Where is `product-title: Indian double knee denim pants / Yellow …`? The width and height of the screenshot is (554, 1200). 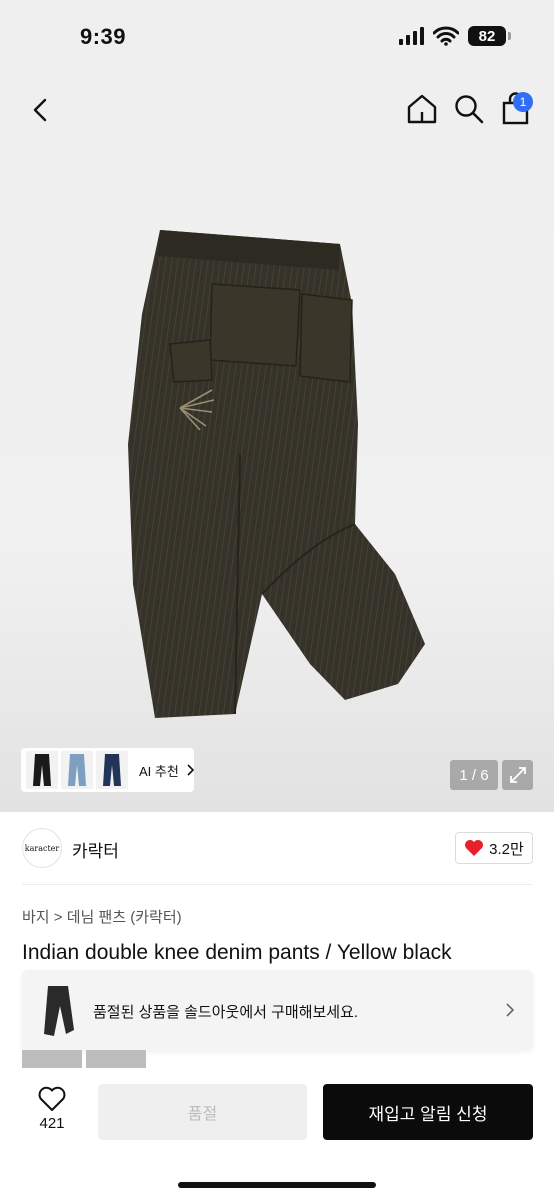 product-title: Indian double knee denim pants / Yellow … is located at coordinates (237, 952).